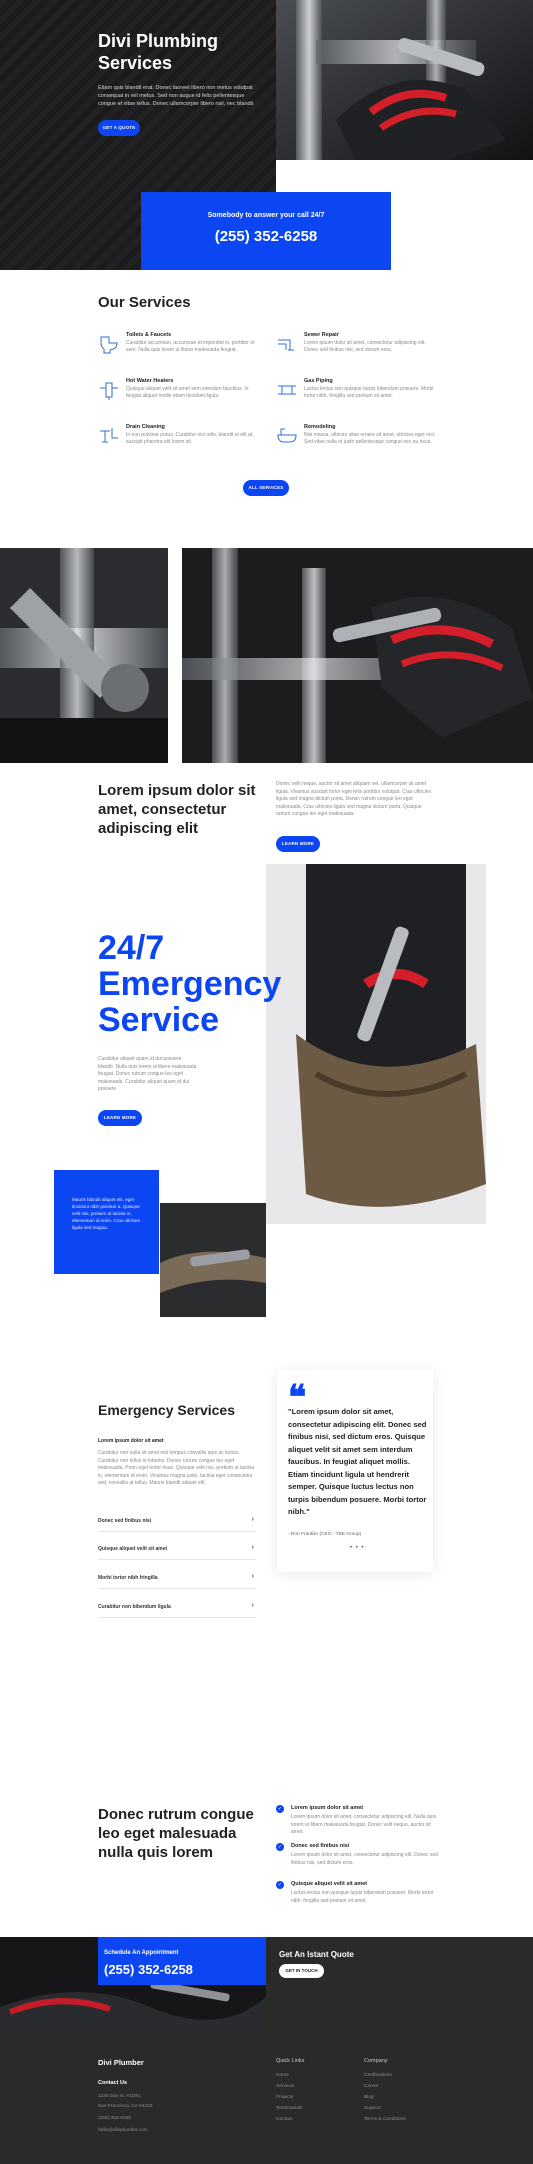 The image size is (533, 2164). Describe the element at coordinates (329, 1884) in the screenshot. I see `feature-title: Quisque aliquet velit sit amet` at that location.